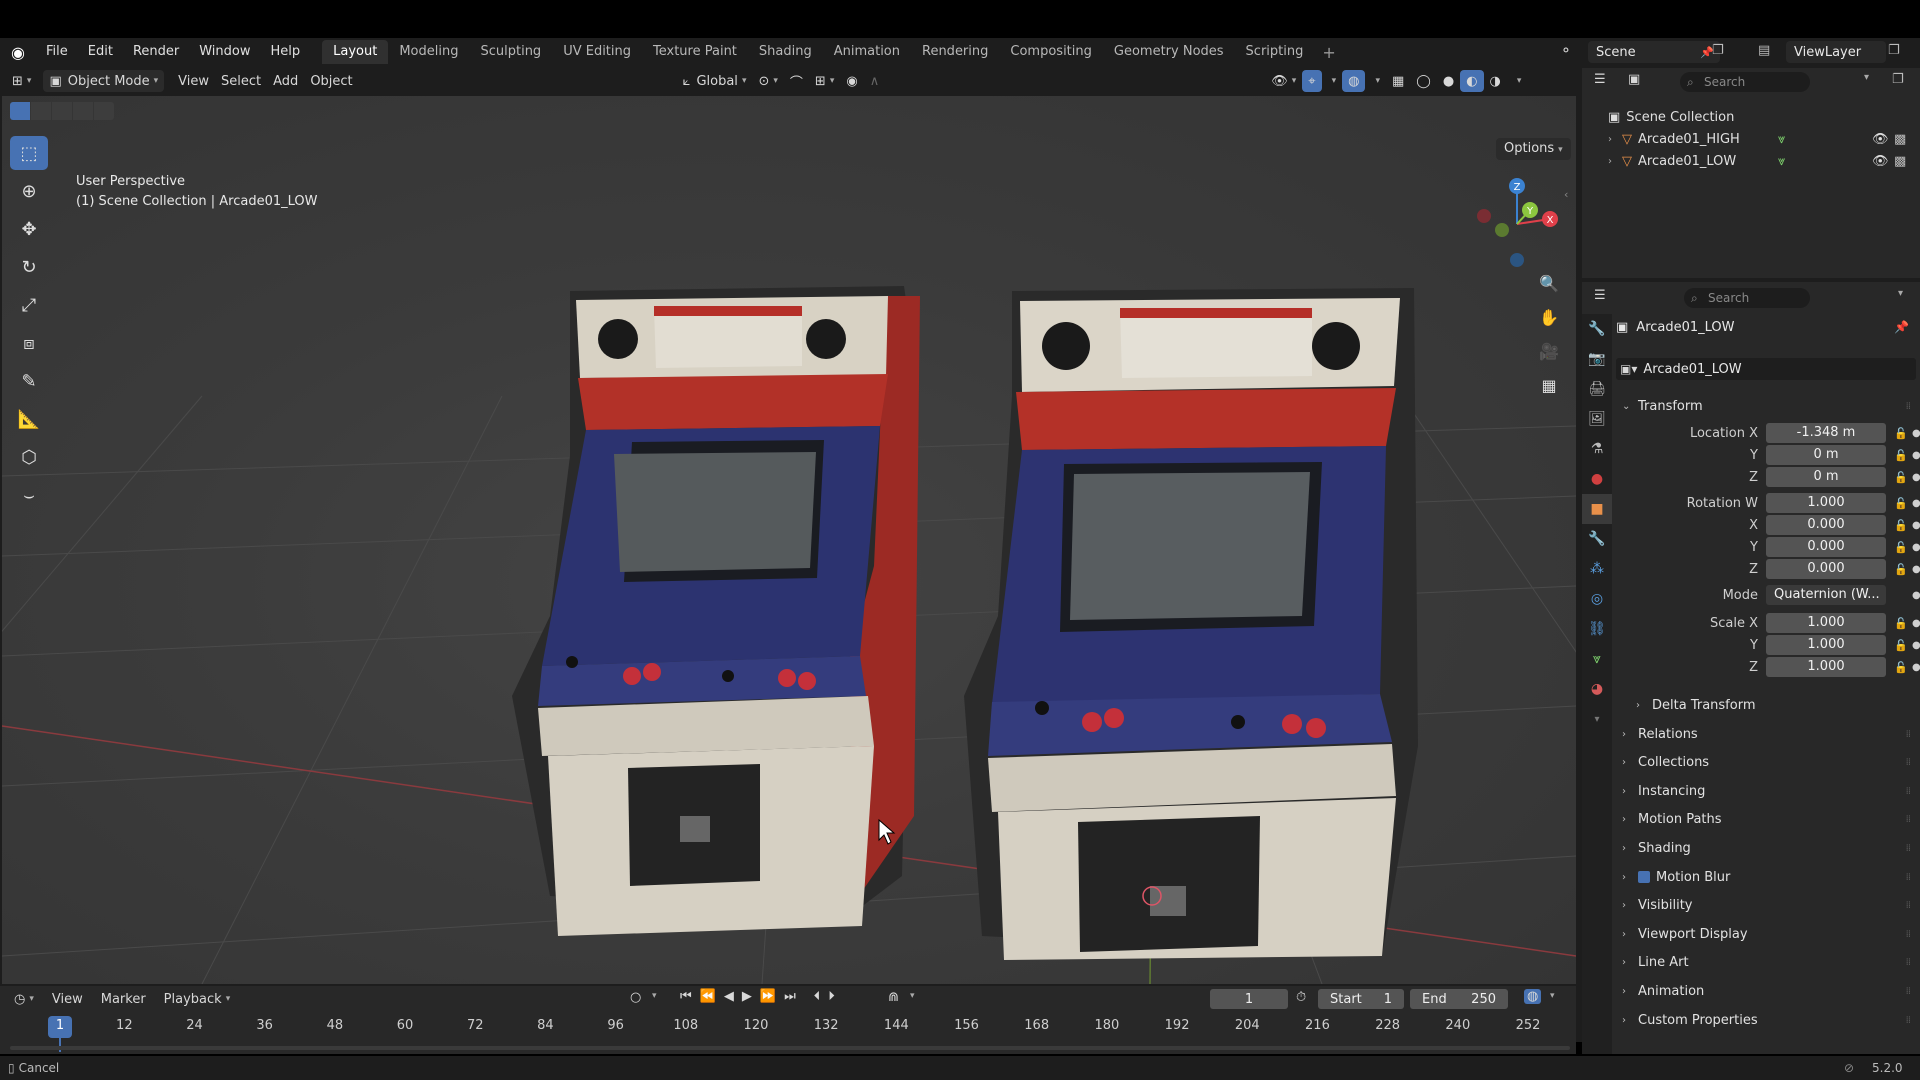  Describe the element at coordinates (1597, 689) in the screenshot. I see `material-tab-icon: ◕` at that location.